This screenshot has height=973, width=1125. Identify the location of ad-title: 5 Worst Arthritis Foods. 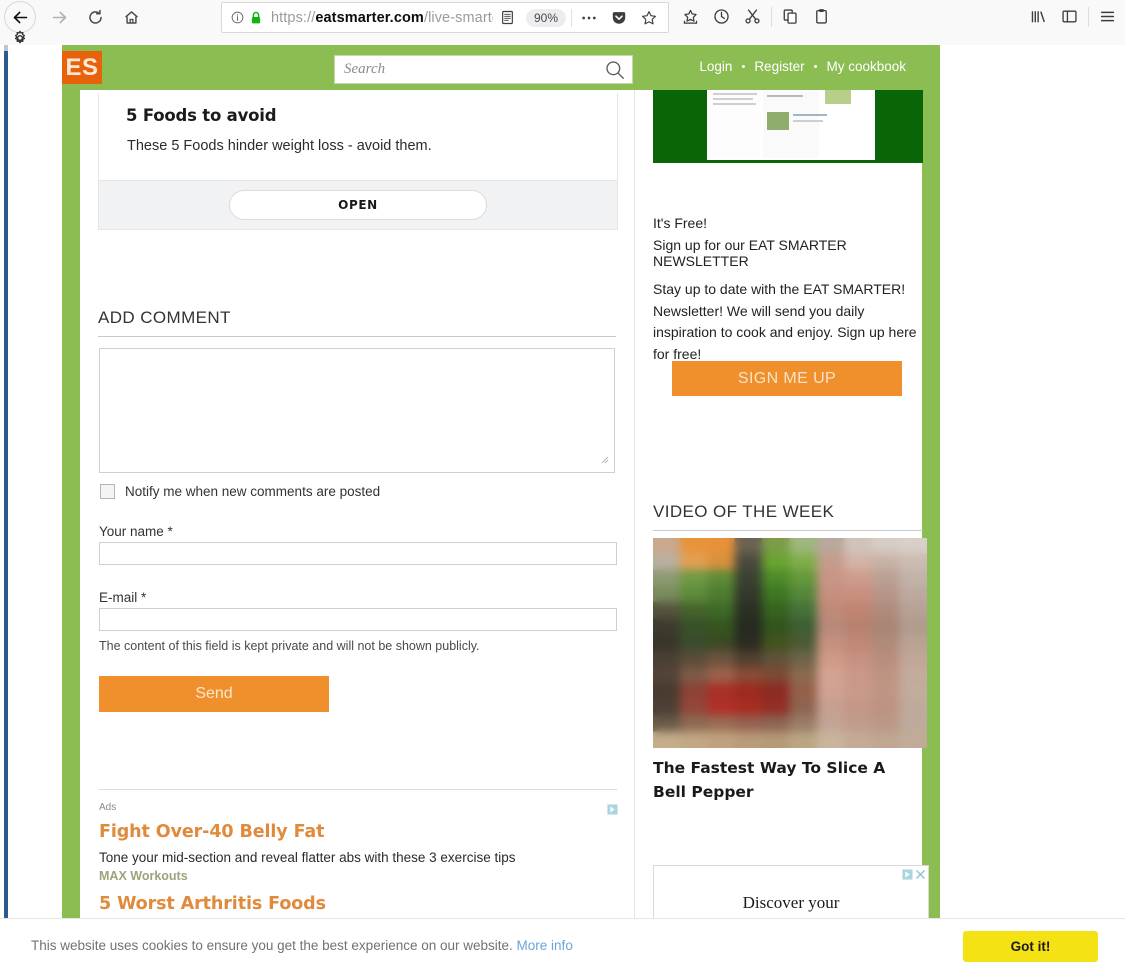
(212, 904).